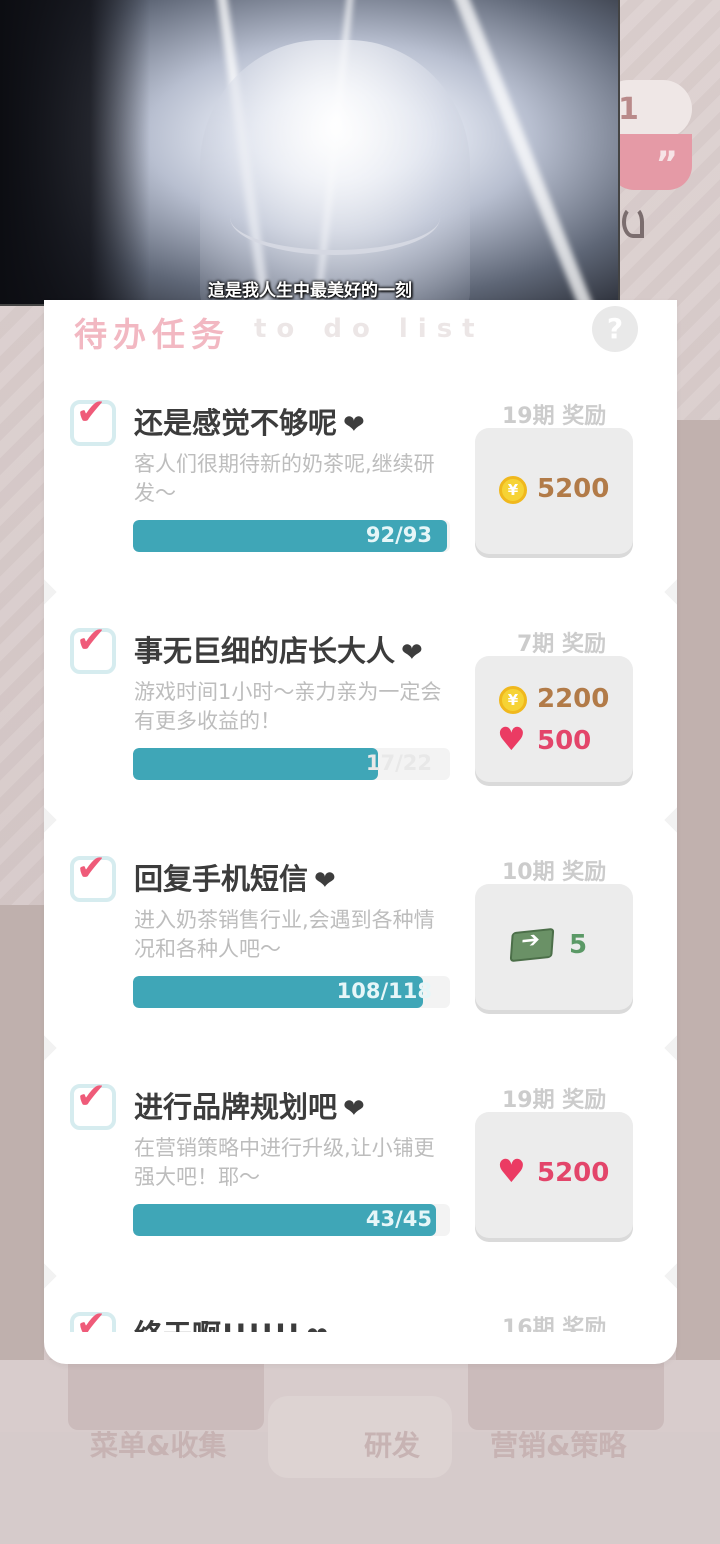 The width and height of the screenshot is (720, 1544). What do you see at coordinates (573, 699) in the screenshot?
I see `reward-amount: 2200` at bounding box center [573, 699].